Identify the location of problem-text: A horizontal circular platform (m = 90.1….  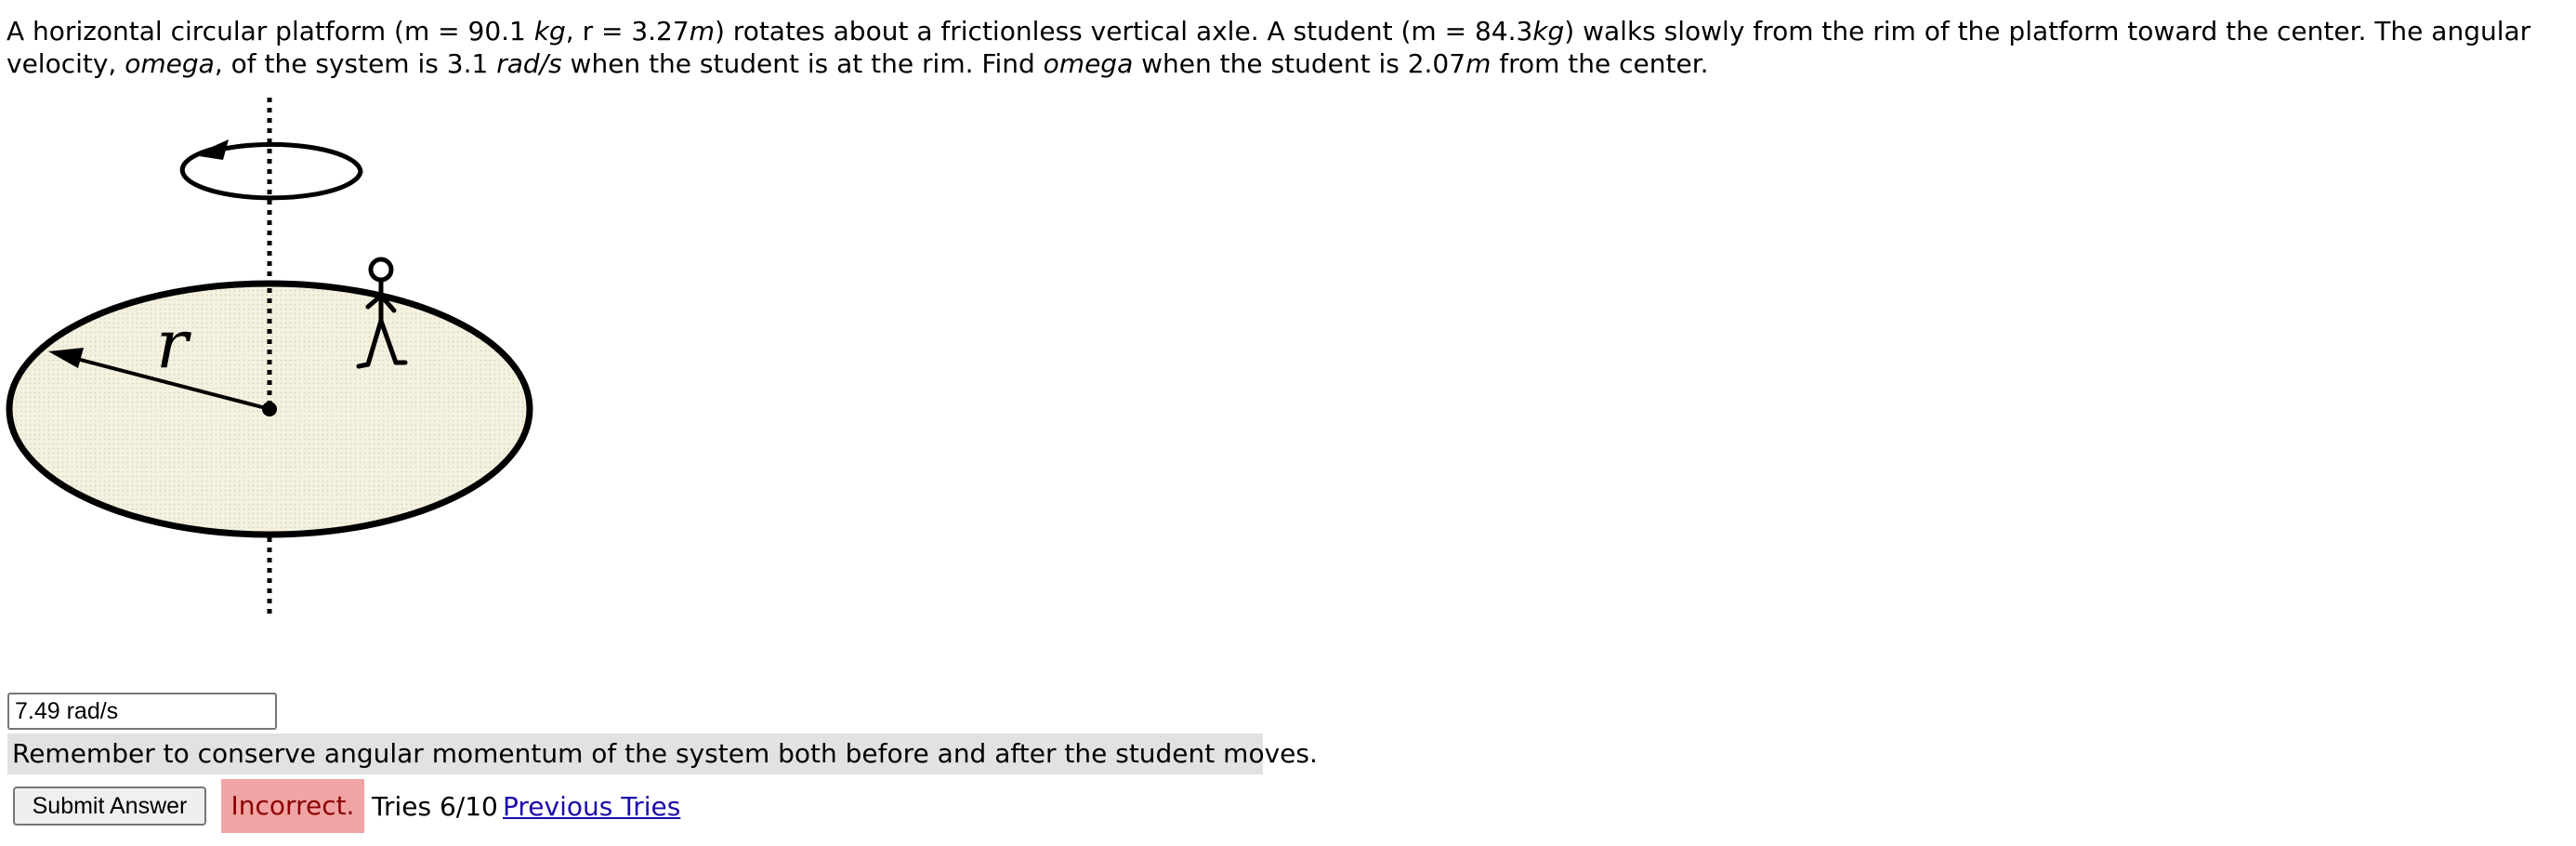
(1289, 48).